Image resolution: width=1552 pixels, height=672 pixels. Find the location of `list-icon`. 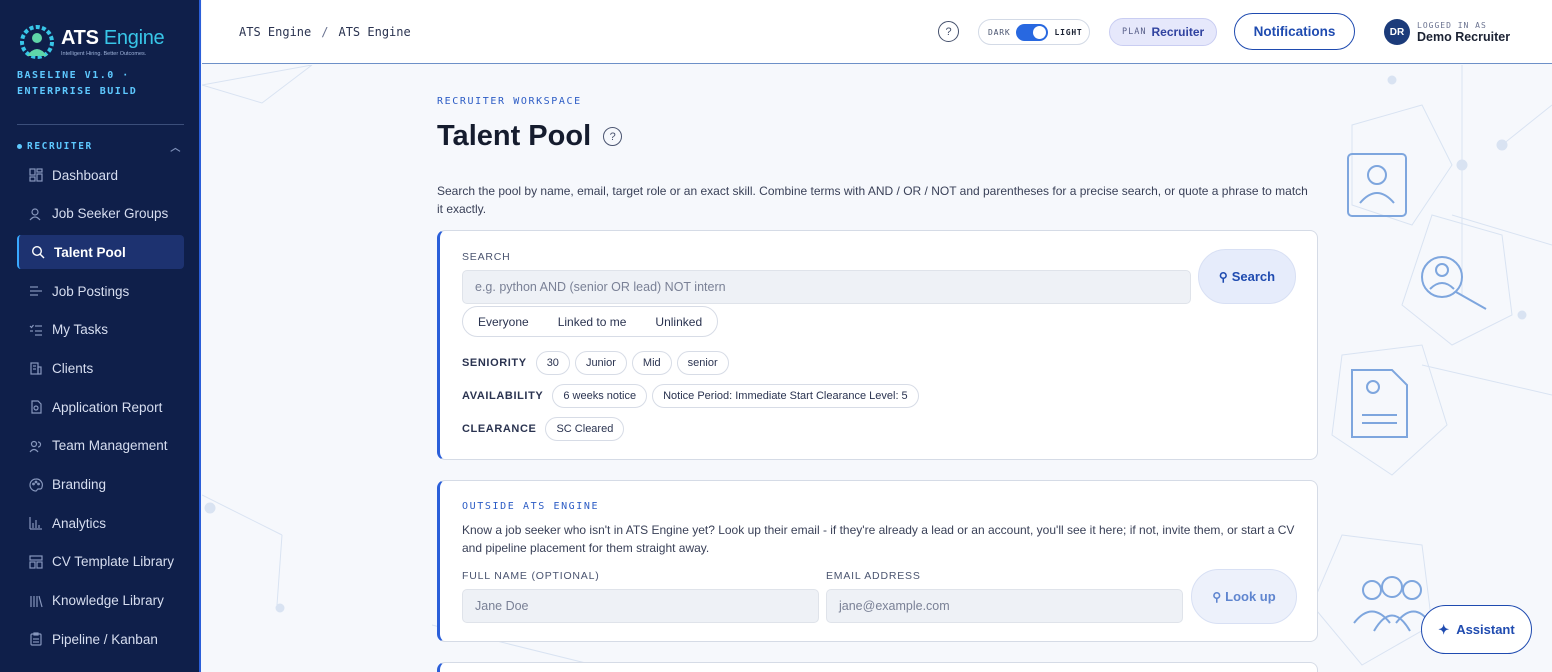

list-icon is located at coordinates (36, 291).